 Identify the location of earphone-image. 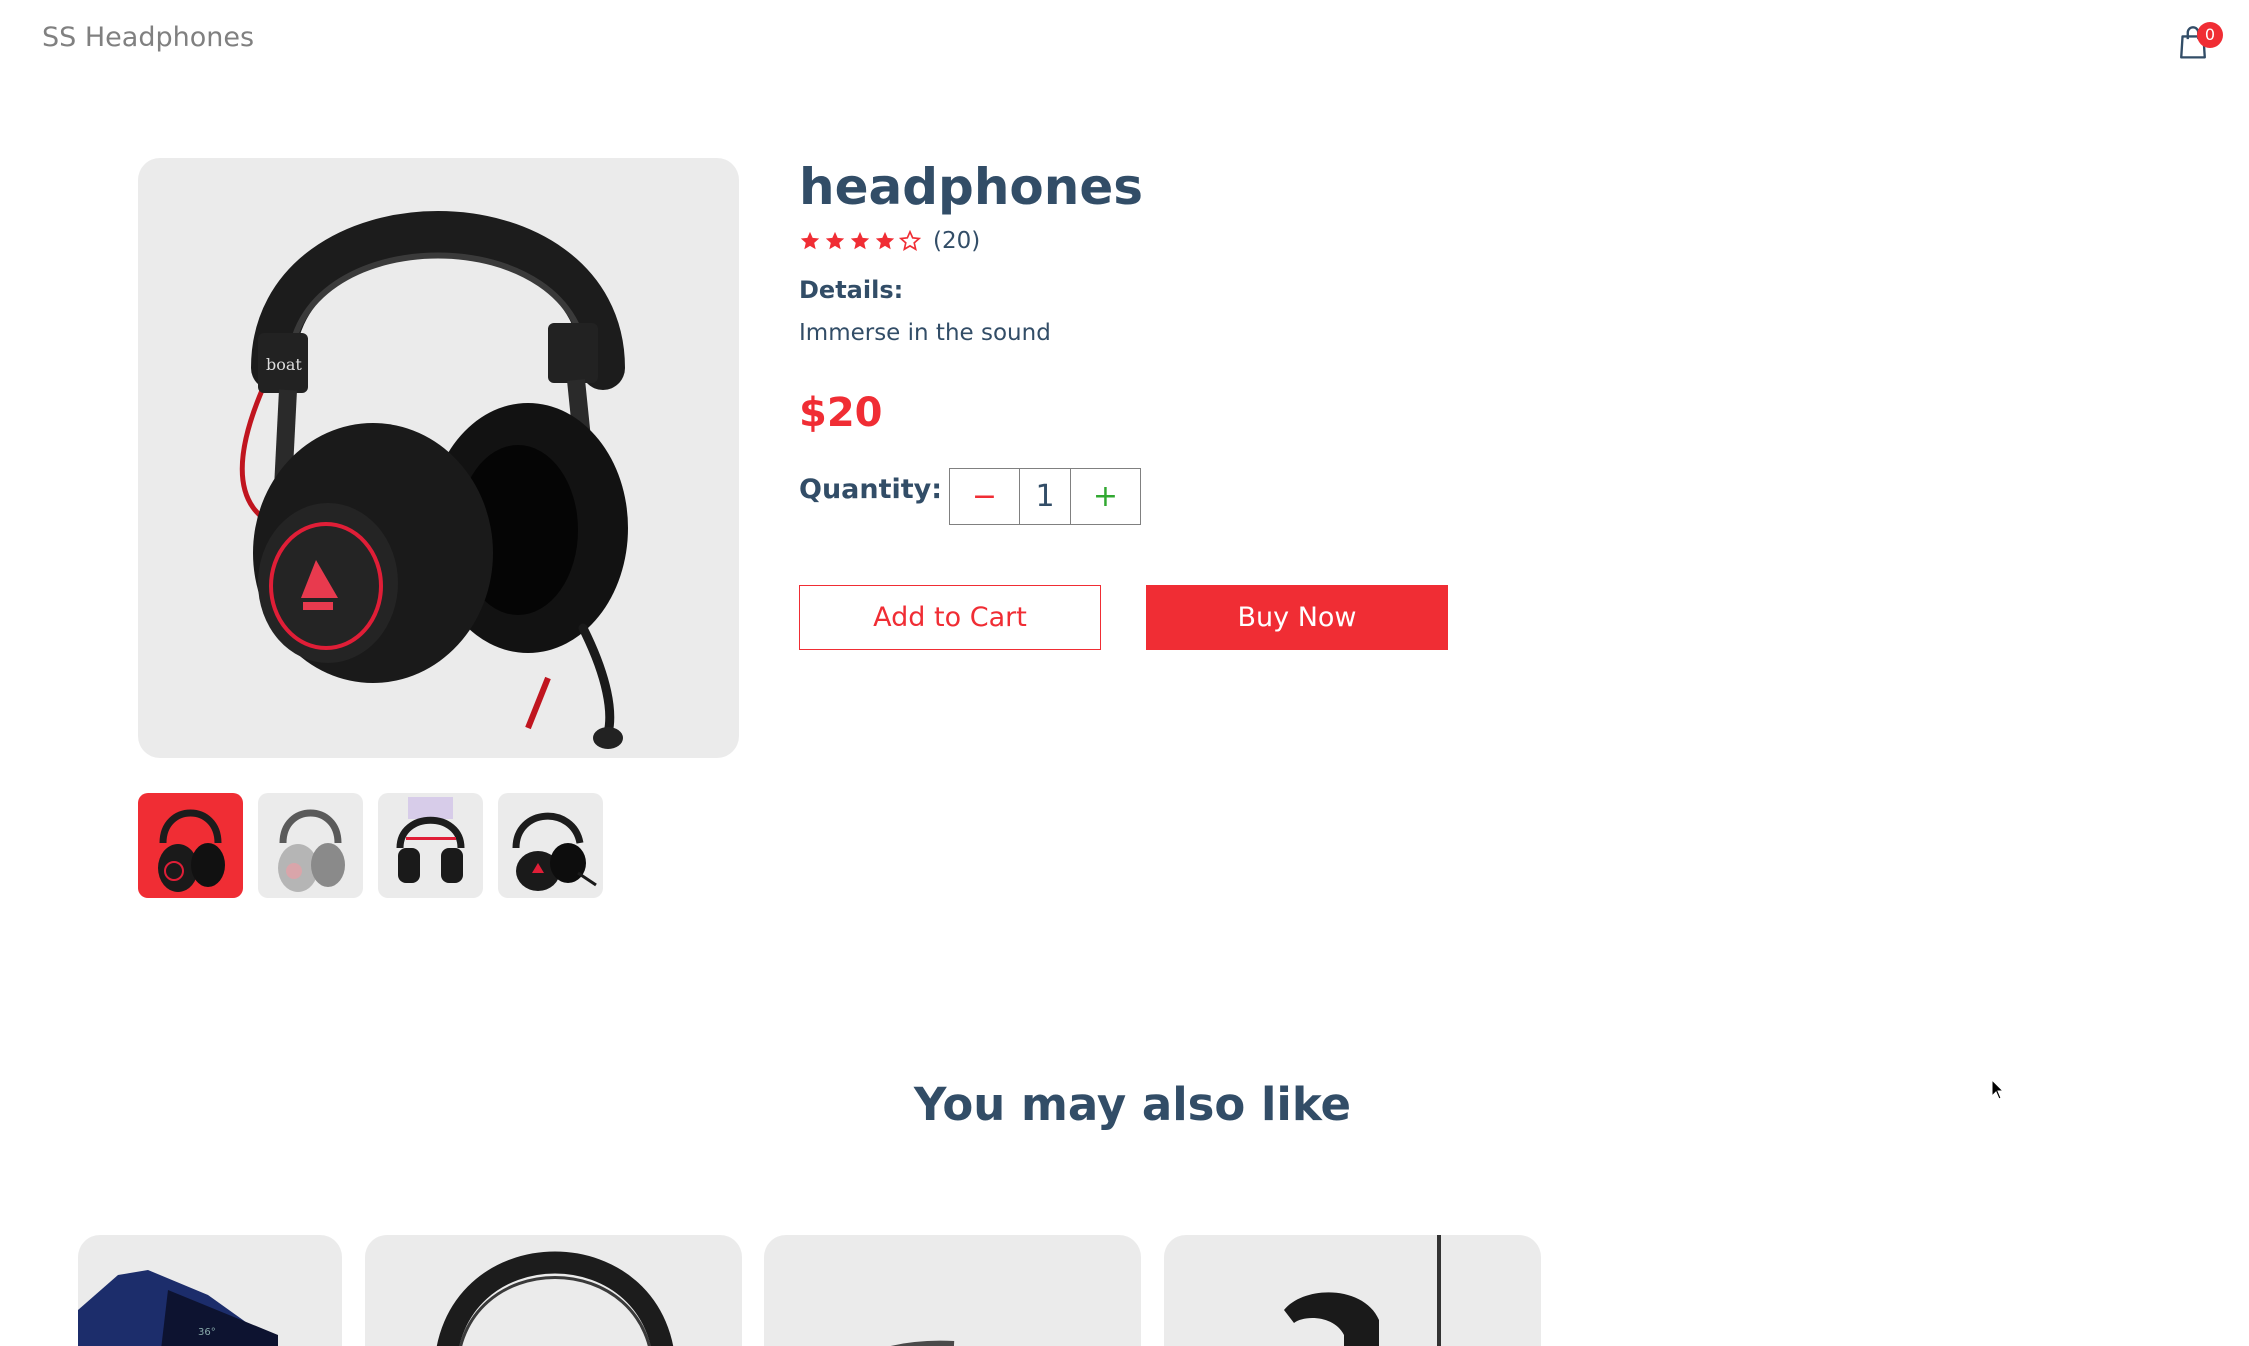
(1362, 1290).